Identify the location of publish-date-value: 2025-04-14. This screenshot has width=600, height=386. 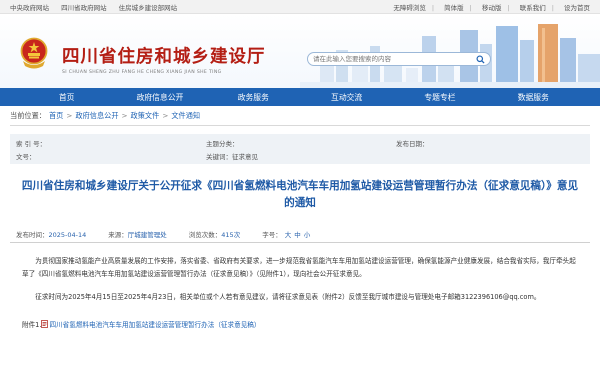
(67, 234).